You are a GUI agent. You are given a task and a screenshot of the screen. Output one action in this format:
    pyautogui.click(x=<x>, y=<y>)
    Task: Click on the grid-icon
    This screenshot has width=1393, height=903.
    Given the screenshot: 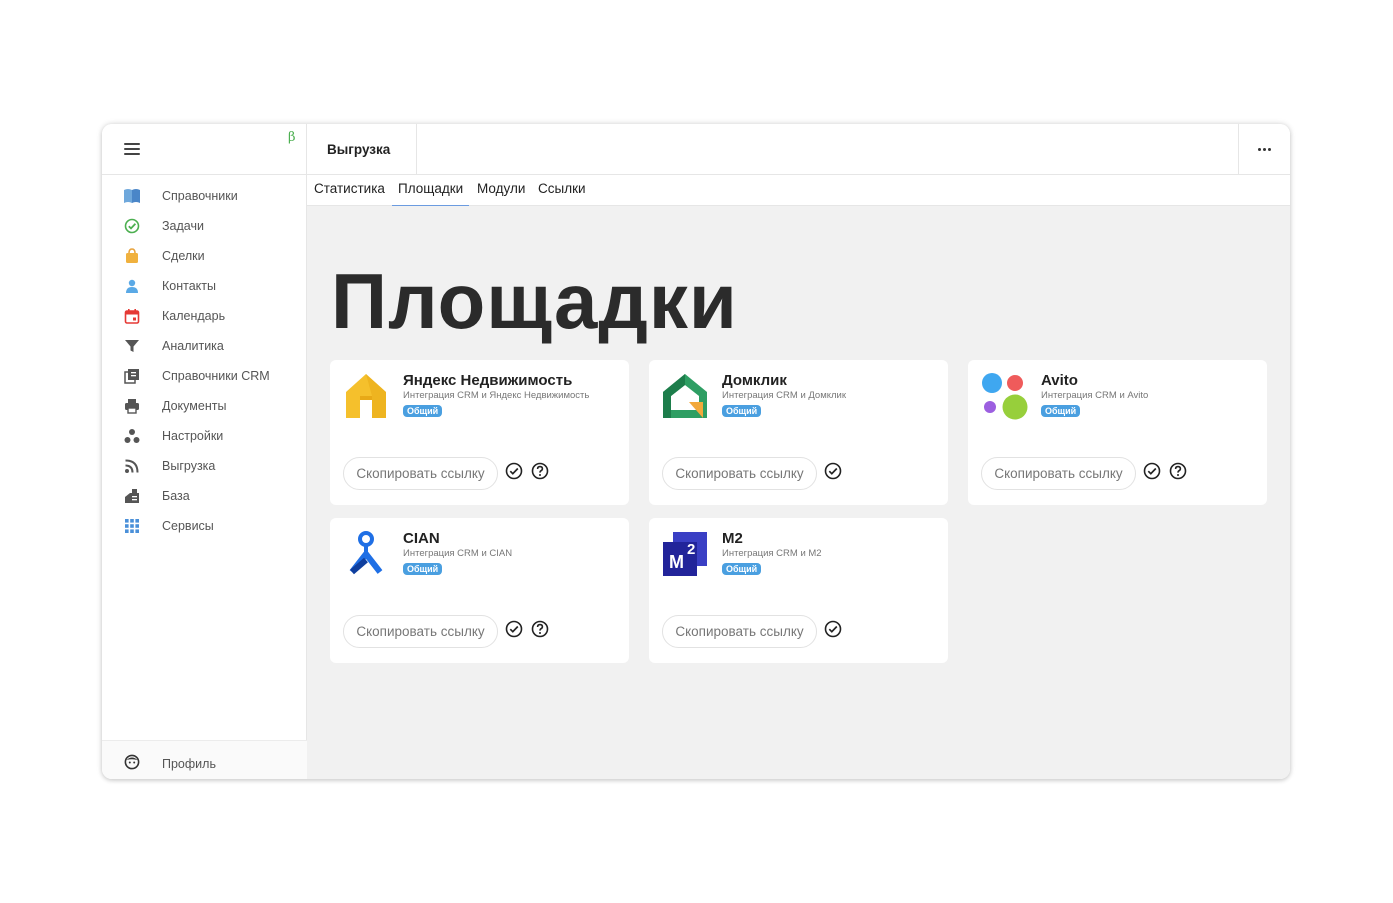 What is the action you would take?
    pyautogui.click(x=132, y=526)
    